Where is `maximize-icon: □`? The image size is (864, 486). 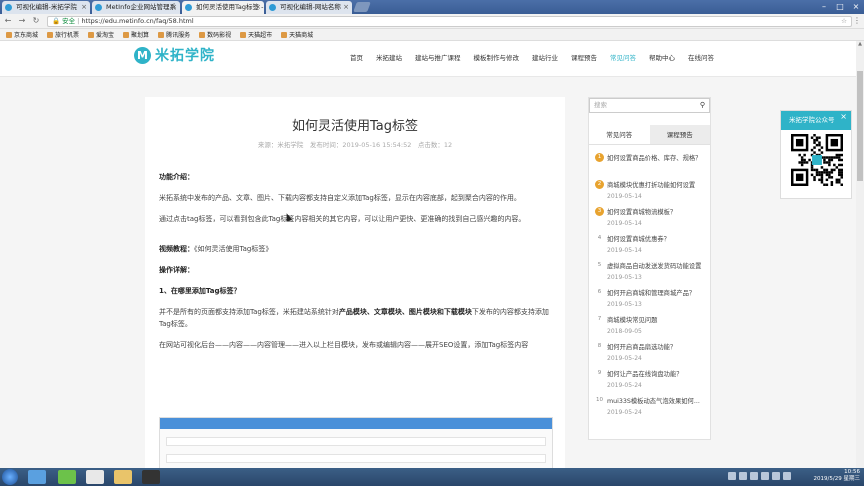 maximize-icon: □ is located at coordinates (840, 7).